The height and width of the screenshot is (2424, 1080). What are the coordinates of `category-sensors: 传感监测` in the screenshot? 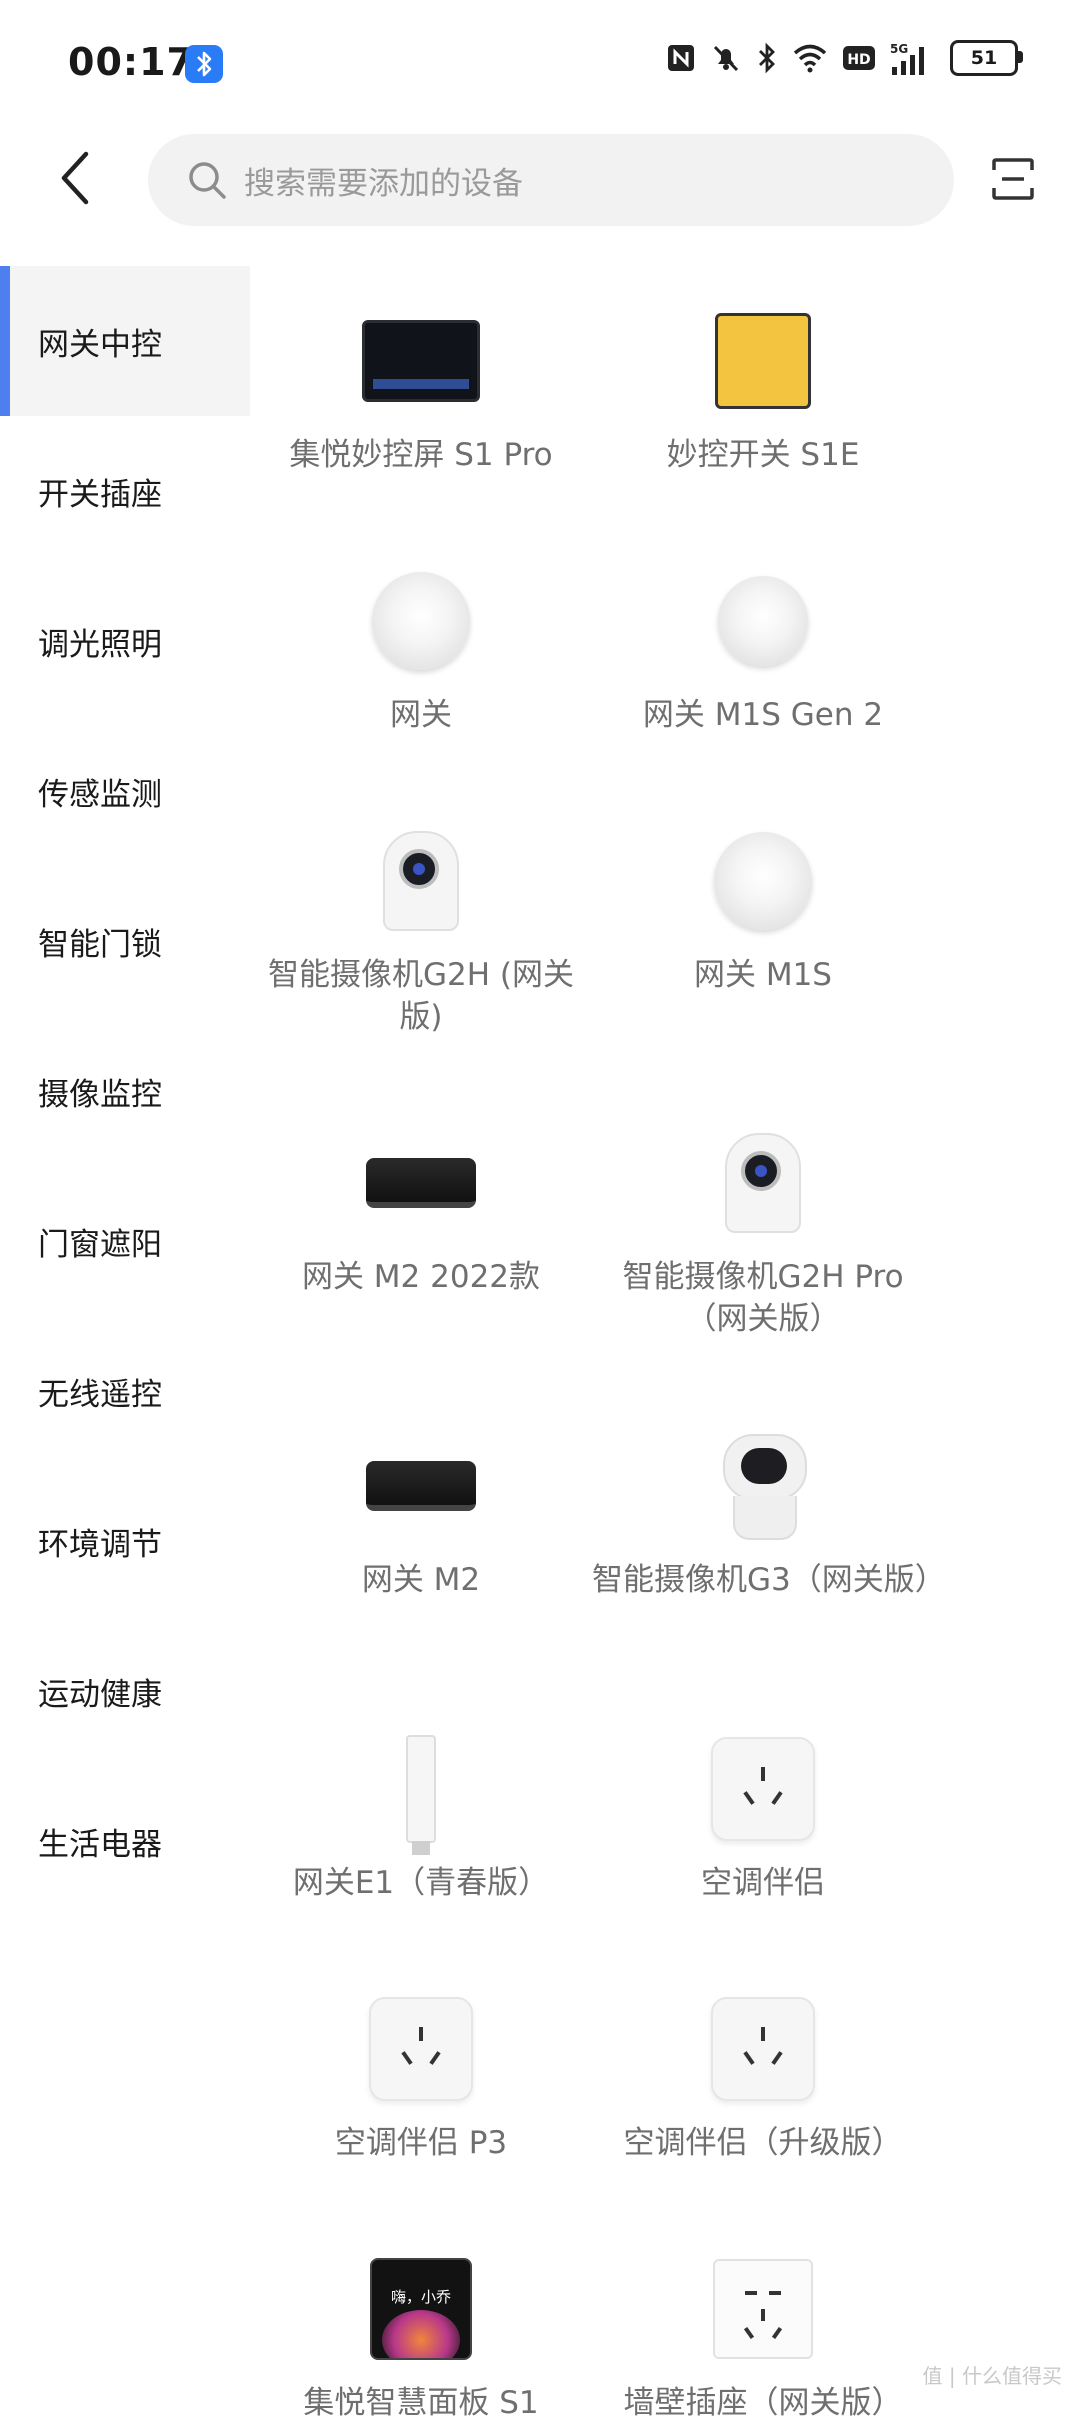 It's located at (125, 791).